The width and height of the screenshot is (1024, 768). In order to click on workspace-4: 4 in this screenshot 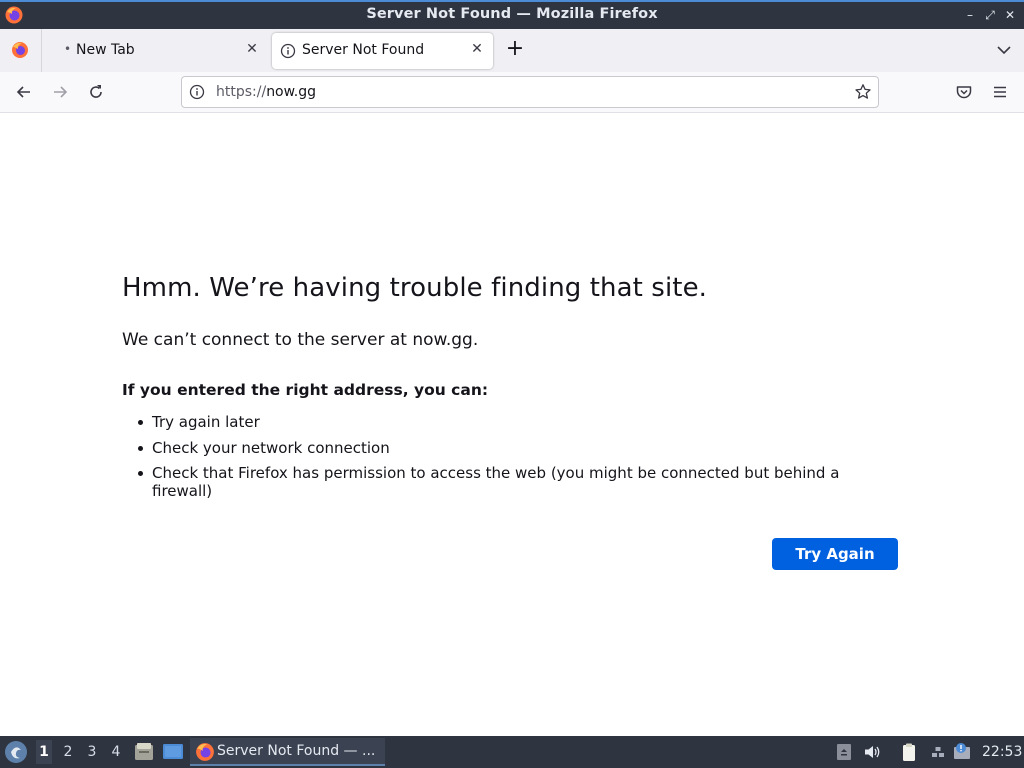, I will do `click(116, 752)`.